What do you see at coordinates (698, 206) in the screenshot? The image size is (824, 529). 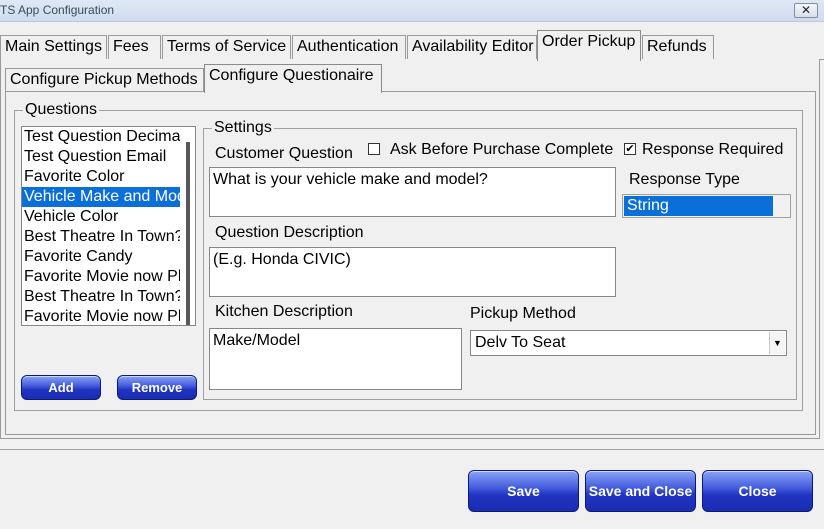 I see `response-type-selected: String` at bounding box center [698, 206].